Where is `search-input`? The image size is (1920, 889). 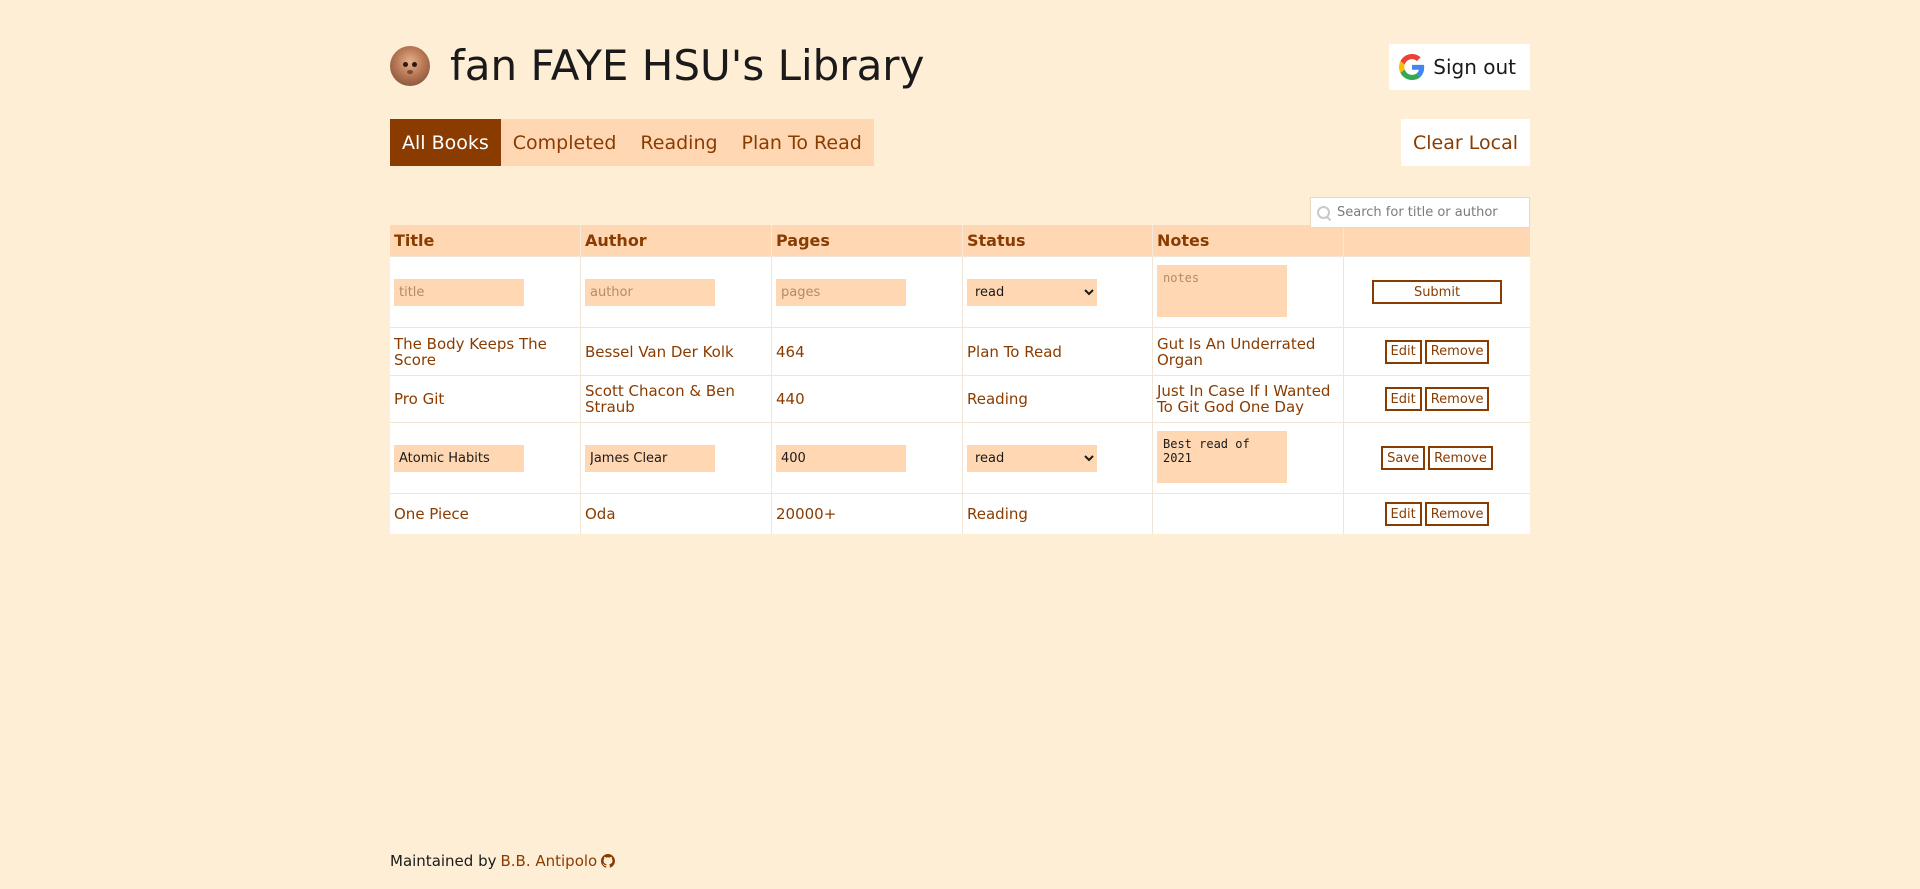
search-input is located at coordinates (1432, 212).